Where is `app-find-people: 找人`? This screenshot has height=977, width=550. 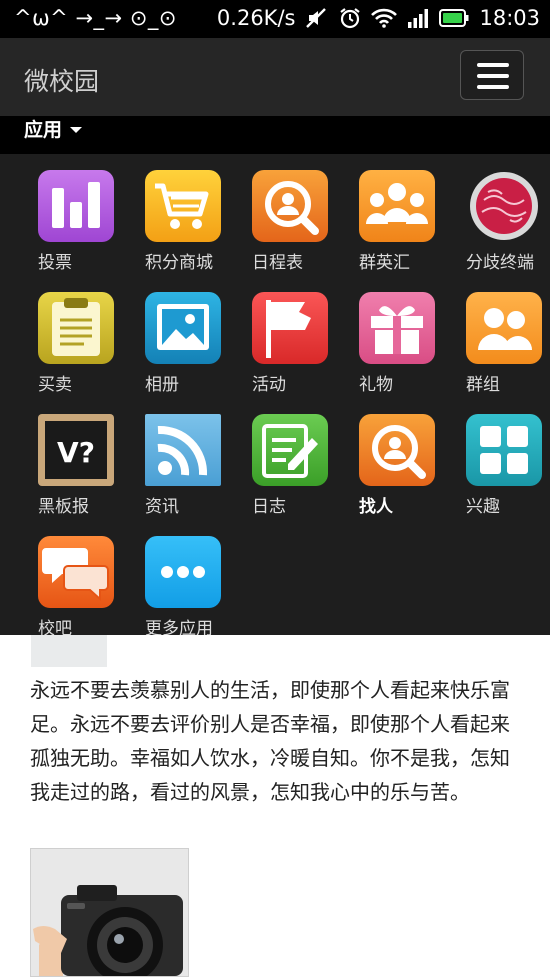 app-find-people: 找人 is located at coordinates (405, 457).